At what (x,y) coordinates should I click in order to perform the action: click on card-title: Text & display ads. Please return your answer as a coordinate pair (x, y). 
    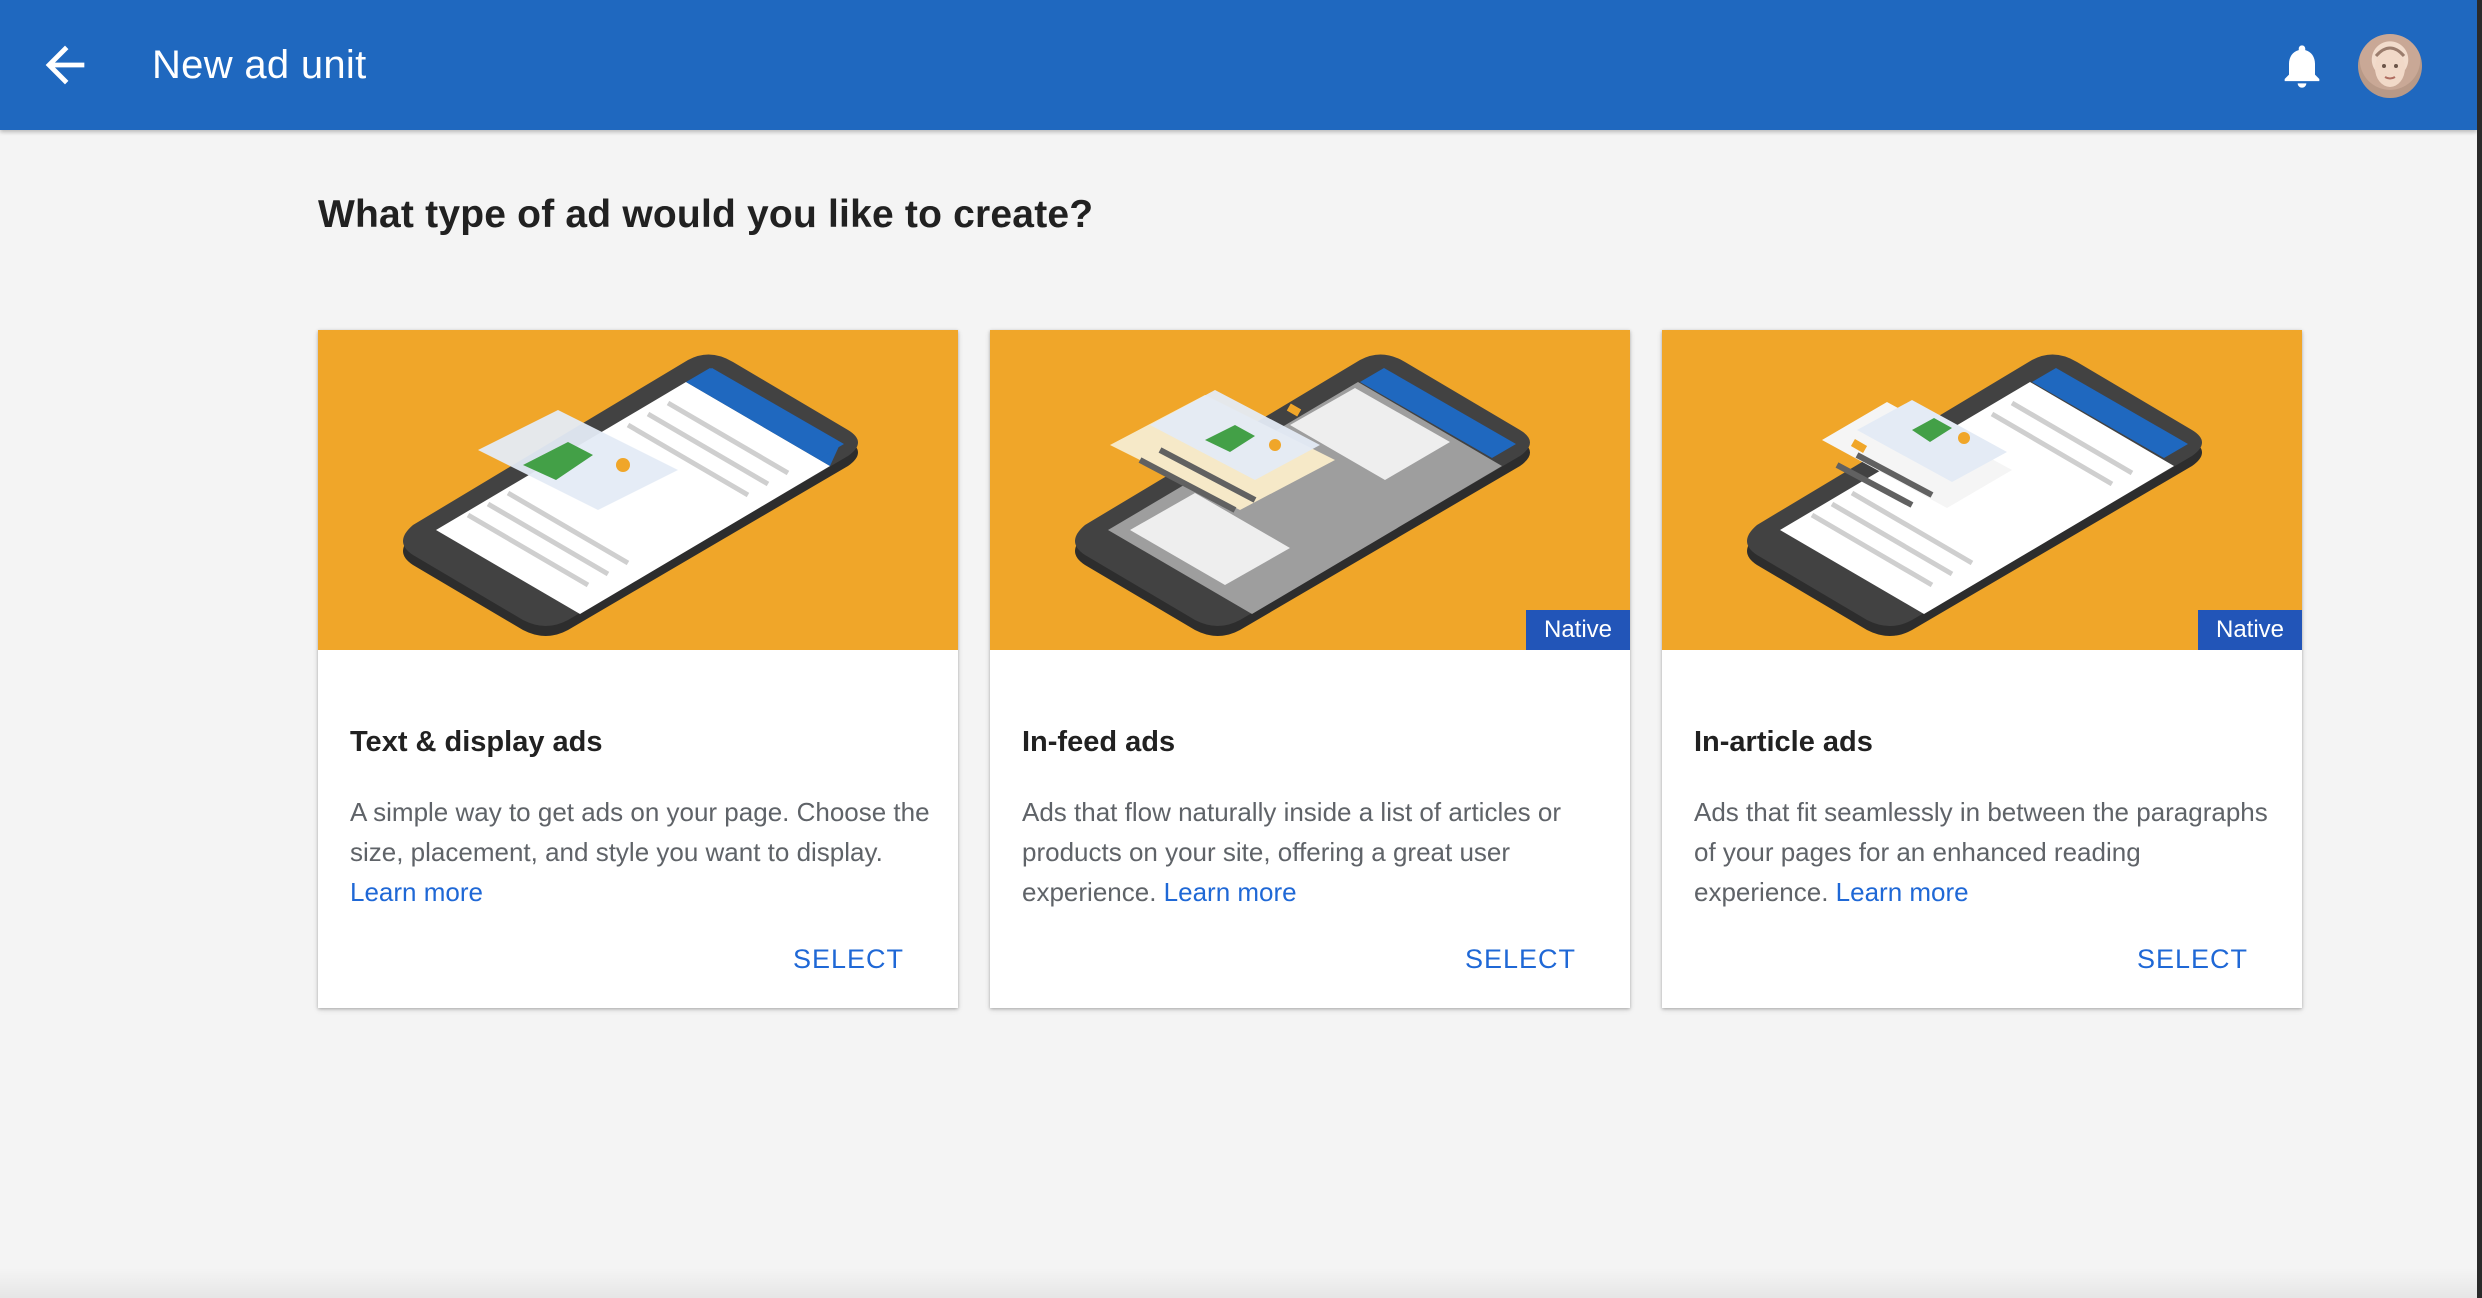
    Looking at the image, I should click on (476, 742).